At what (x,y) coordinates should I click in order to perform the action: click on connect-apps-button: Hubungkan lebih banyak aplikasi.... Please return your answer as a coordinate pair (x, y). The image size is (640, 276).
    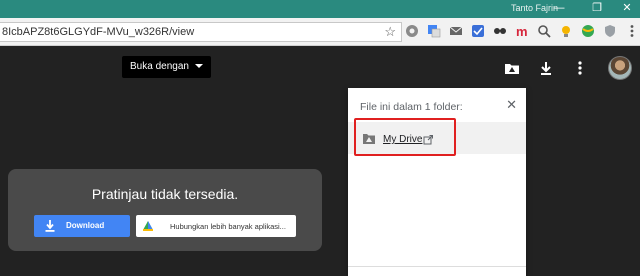
    Looking at the image, I should click on (216, 226).